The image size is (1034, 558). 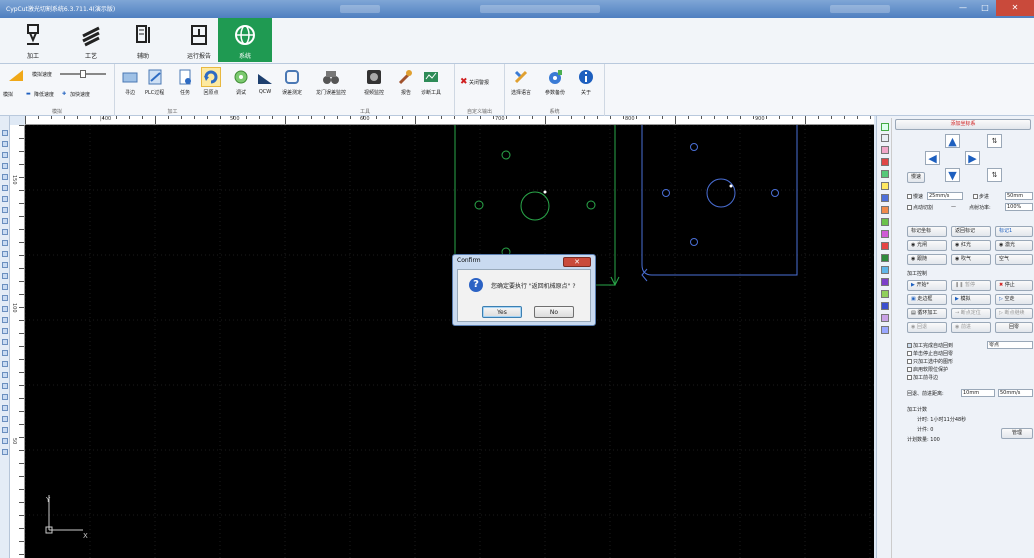 What do you see at coordinates (1010, 345) in the screenshot?
I see `return-target-select: 零点` at bounding box center [1010, 345].